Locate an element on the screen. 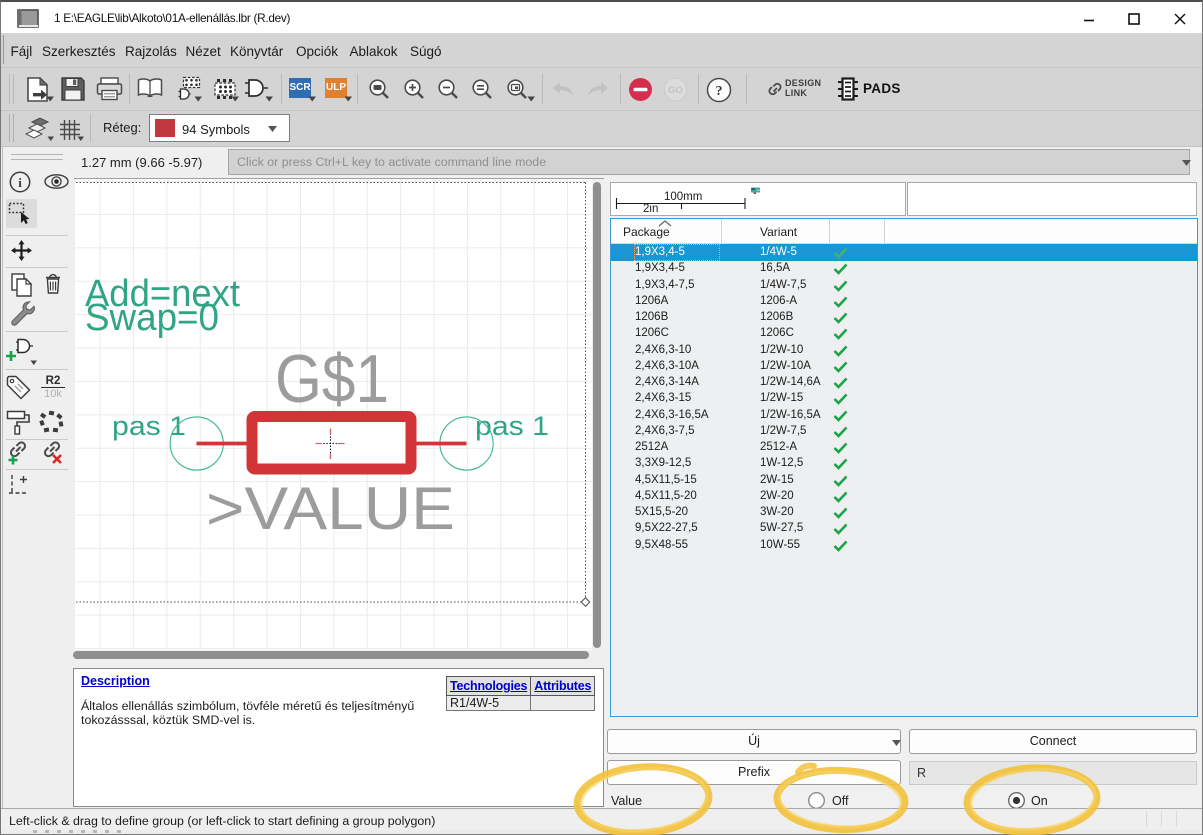 Image resolution: width=1203 pixels, height=835 pixels. svg-text: Swap=0 is located at coordinates (152, 318).